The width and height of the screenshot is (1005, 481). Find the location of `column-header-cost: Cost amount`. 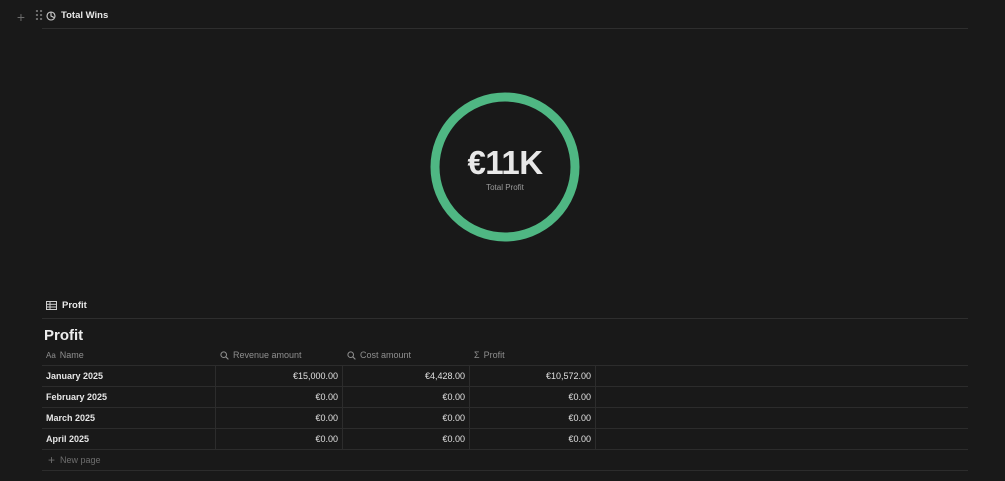

column-header-cost: Cost amount is located at coordinates (405, 355).